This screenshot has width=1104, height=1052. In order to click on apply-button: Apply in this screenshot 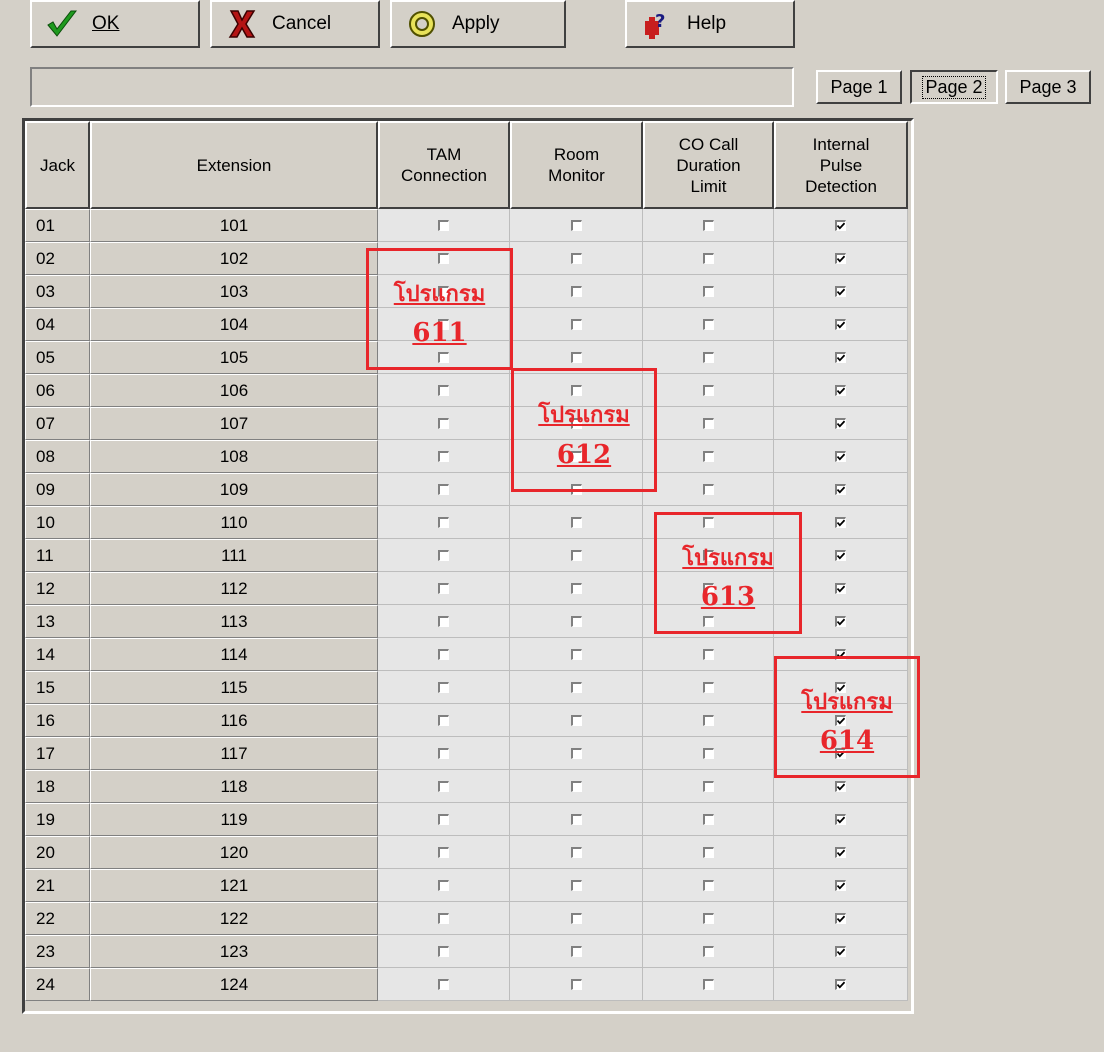, I will do `click(478, 24)`.